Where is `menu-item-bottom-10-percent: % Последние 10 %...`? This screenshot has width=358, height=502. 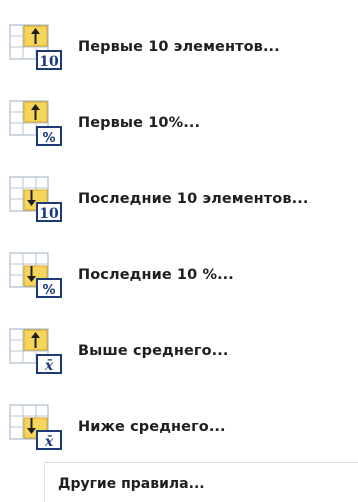
menu-item-bottom-10-percent: % Последние 10 %... is located at coordinates (179, 275).